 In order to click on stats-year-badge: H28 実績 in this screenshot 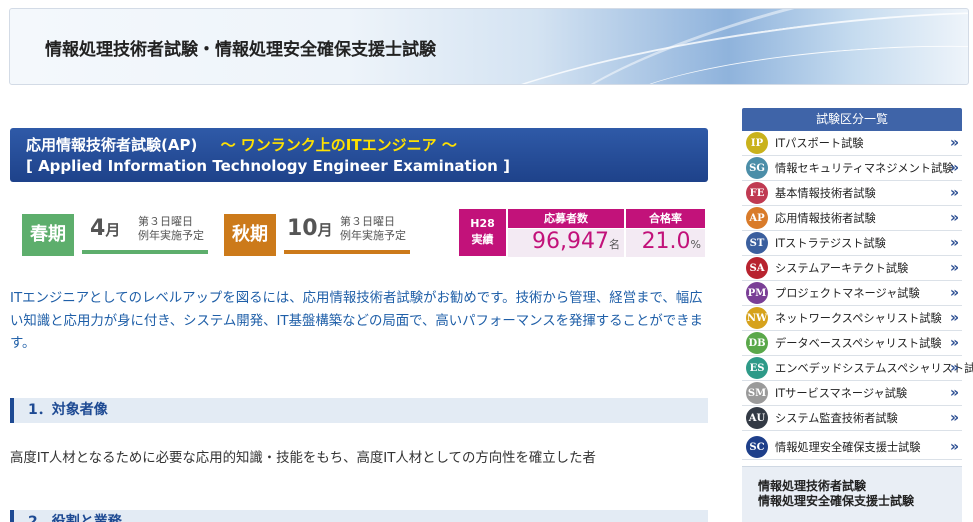, I will do `click(482, 232)`.